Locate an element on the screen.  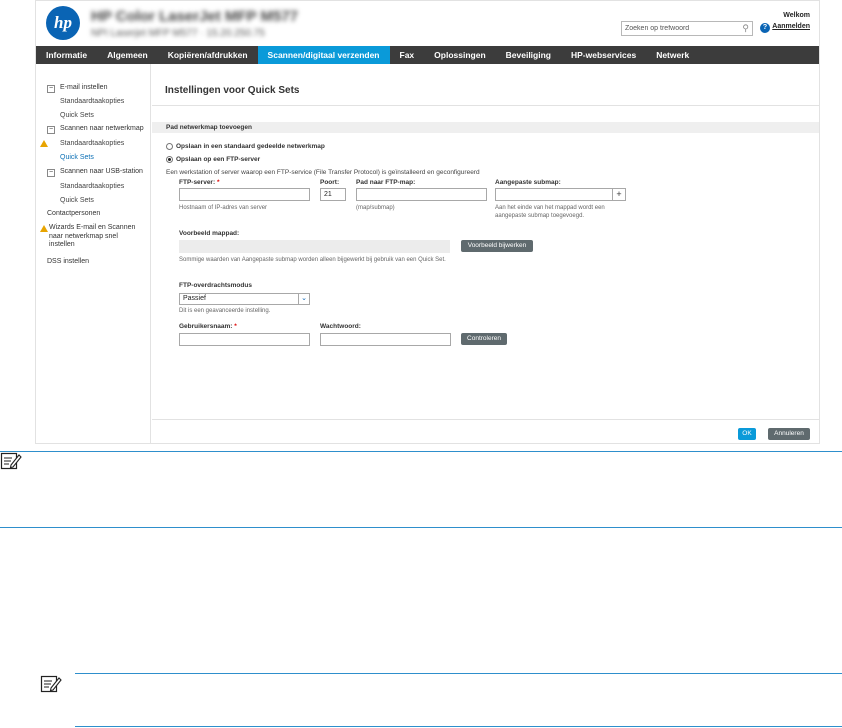
custom-subfolder-input is located at coordinates (554, 194).